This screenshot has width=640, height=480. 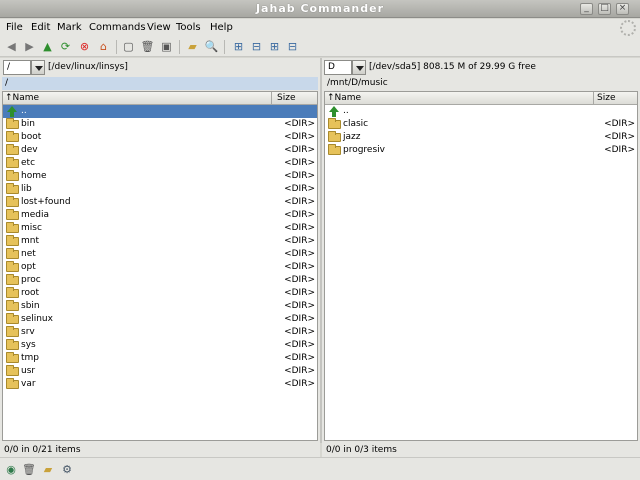 I want to click on left-drive-select: /, so click(x=17, y=67).